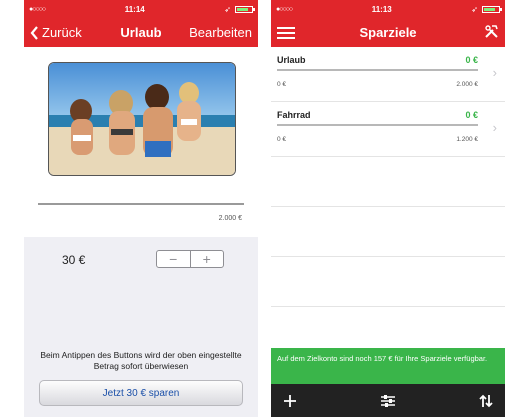 The width and height of the screenshot is (507, 417). I want to click on status-time: 11:13, so click(381, 9).